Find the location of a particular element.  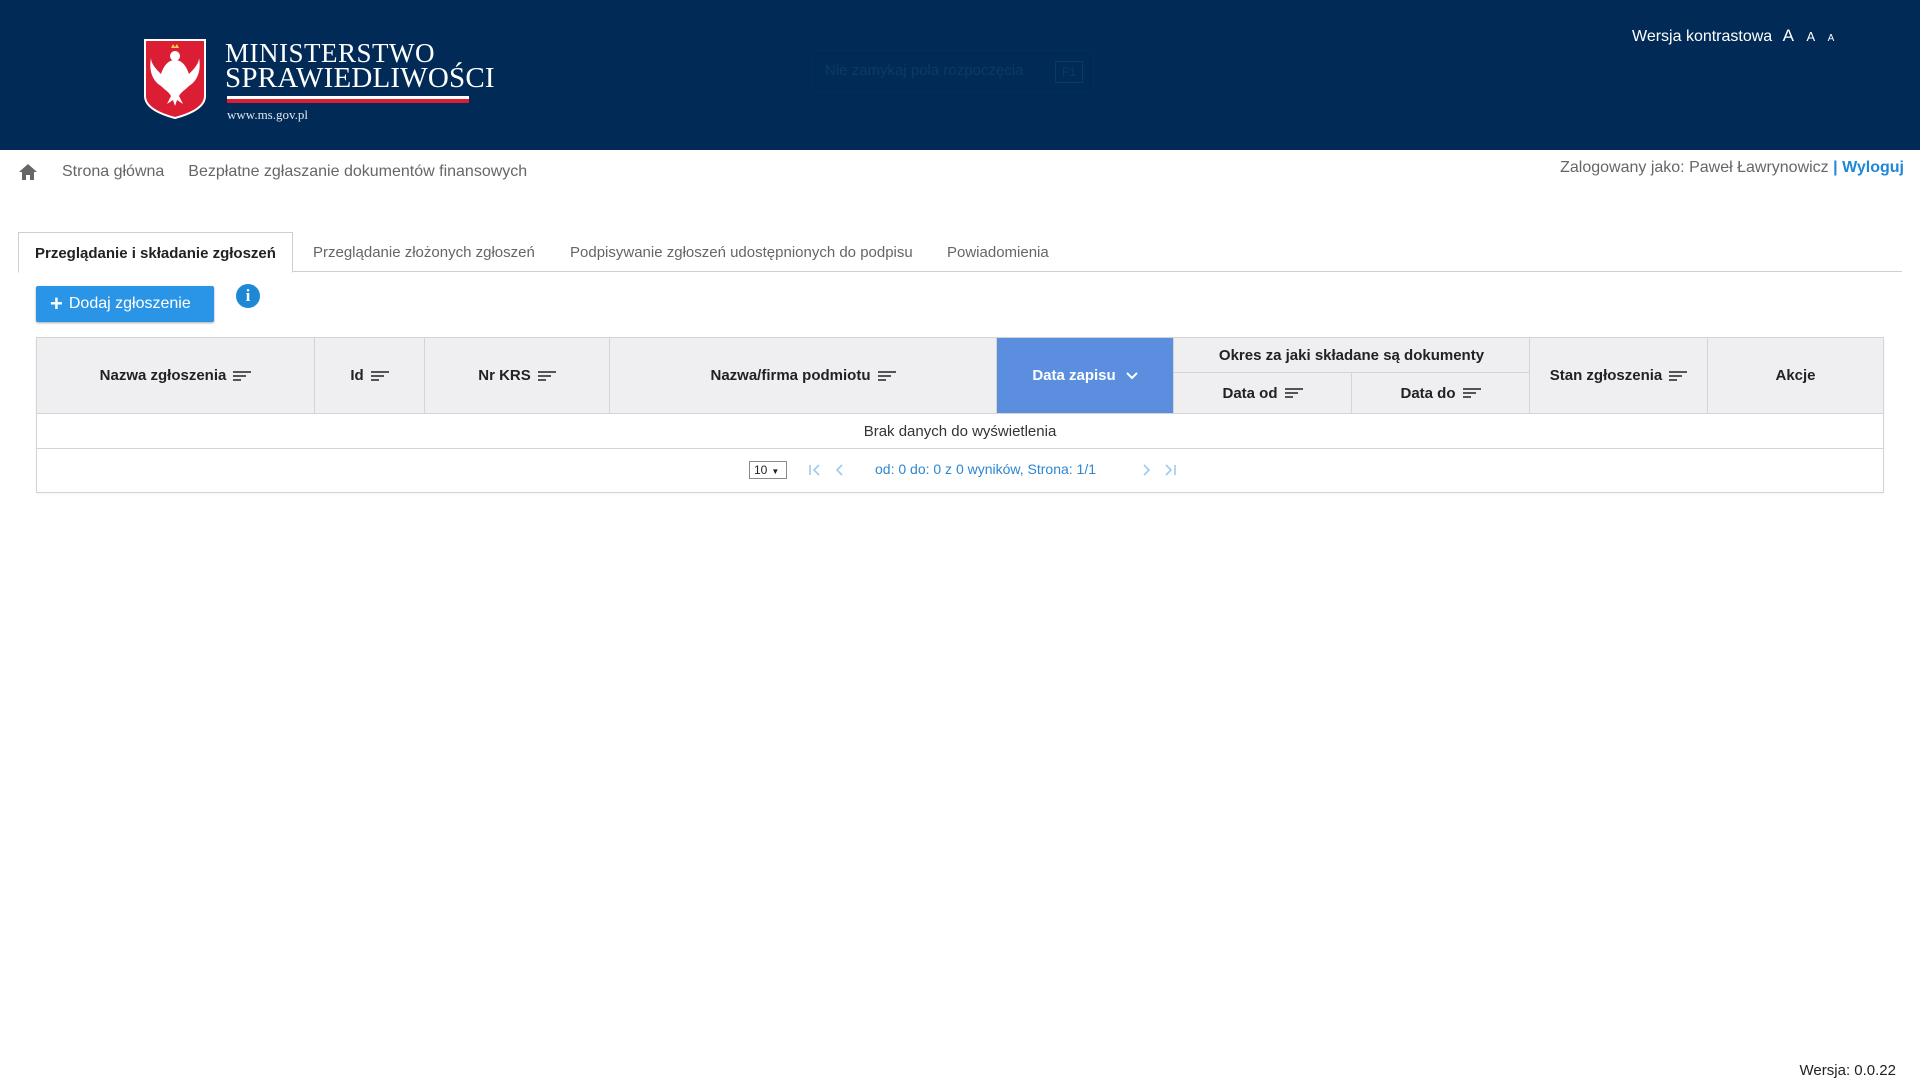

paginator: 10 ▼ od: 0 do: 0 z 0 wyników, Strona: 1/1 is located at coordinates (960, 470).